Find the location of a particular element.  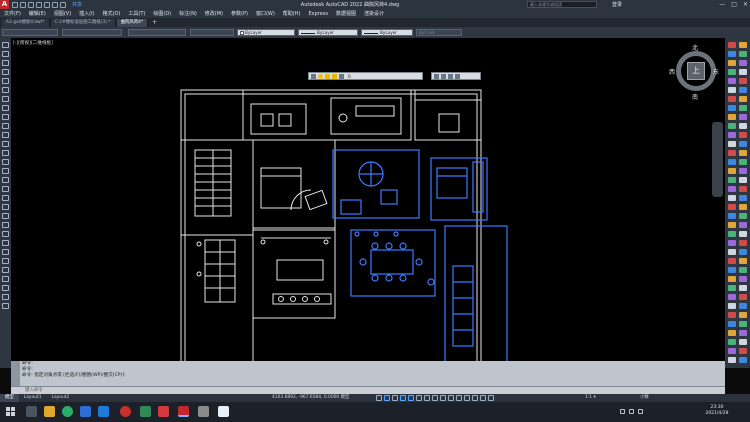

taskbar-clock: 23:30 2021/4/28 is located at coordinates (717, 411).